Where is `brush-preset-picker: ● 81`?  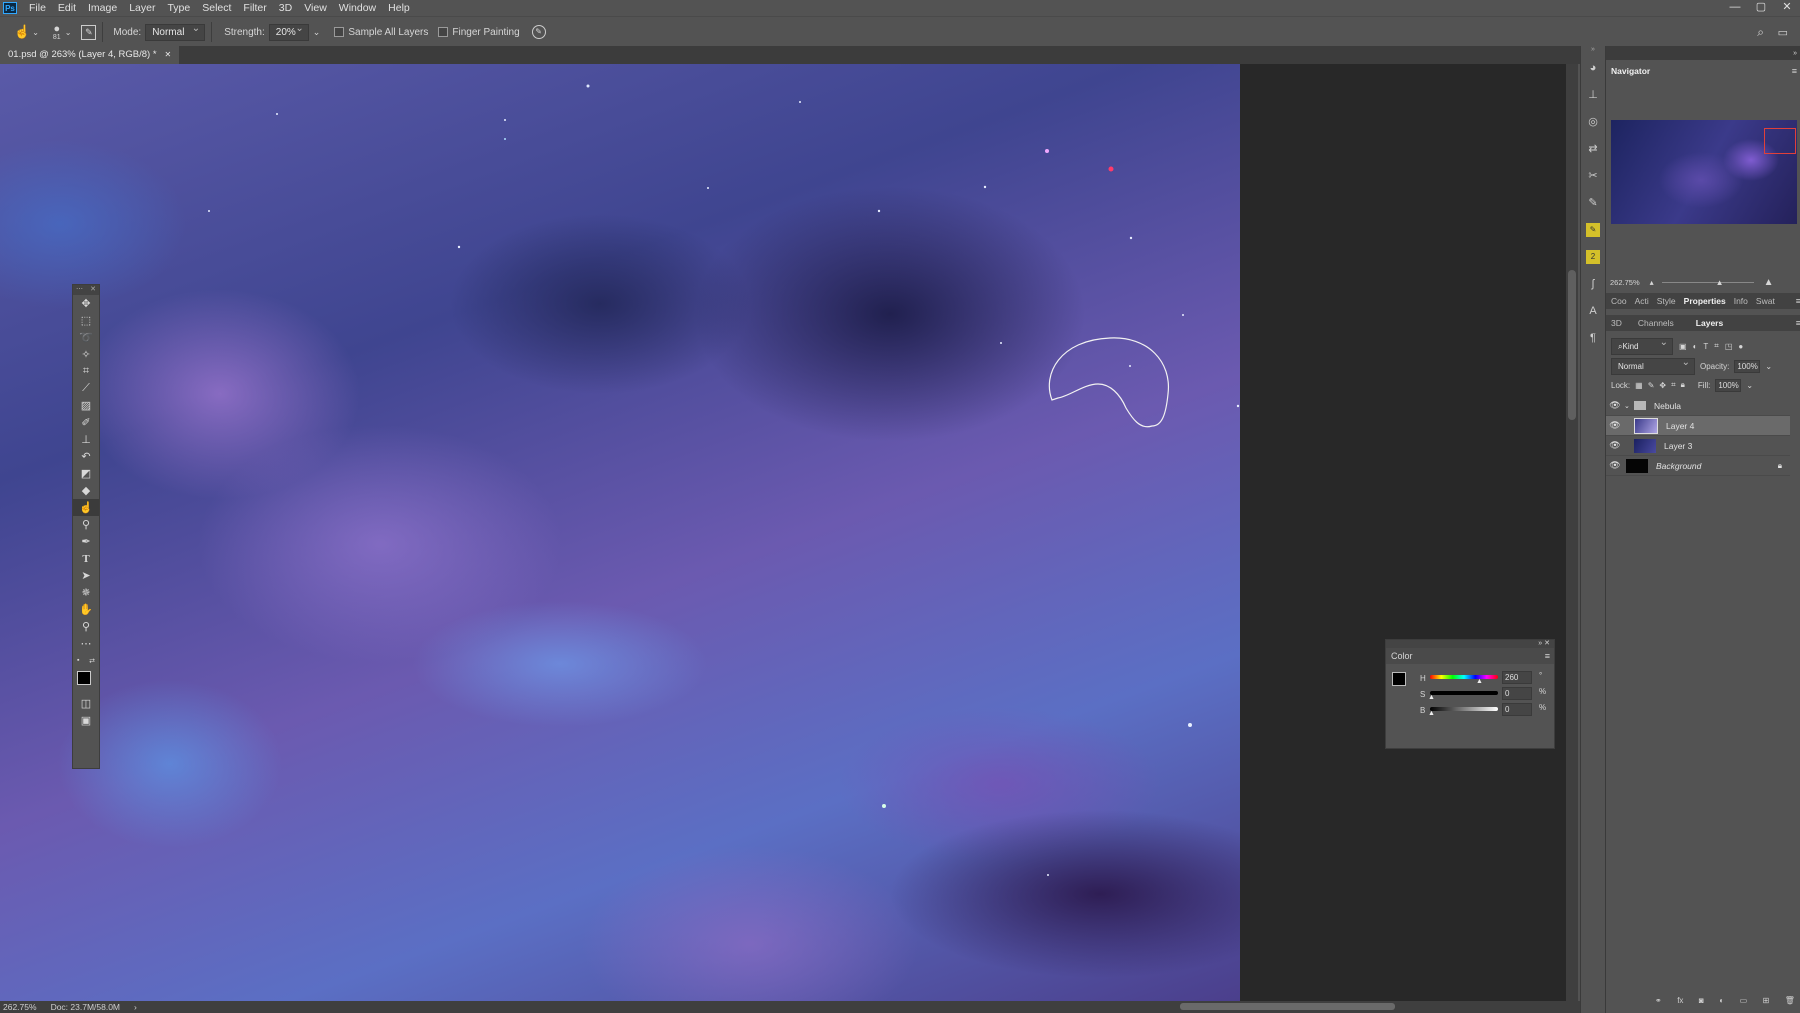 brush-preset-picker: ● 81 is located at coordinates (57, 32).